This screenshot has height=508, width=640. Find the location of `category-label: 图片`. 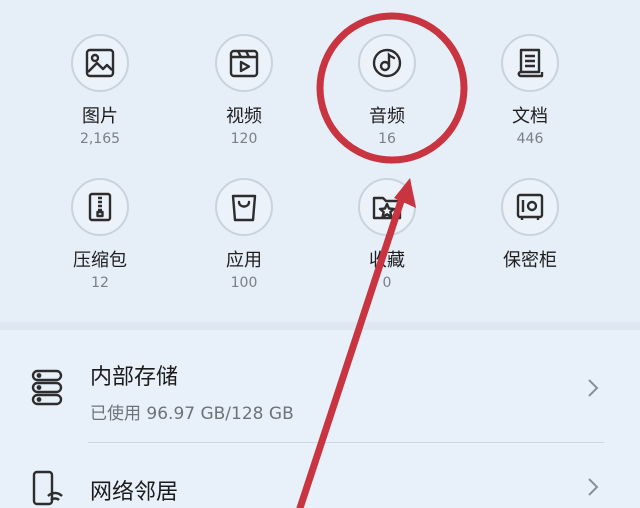

category-label: 图片 is located at coordinates (100, 116).